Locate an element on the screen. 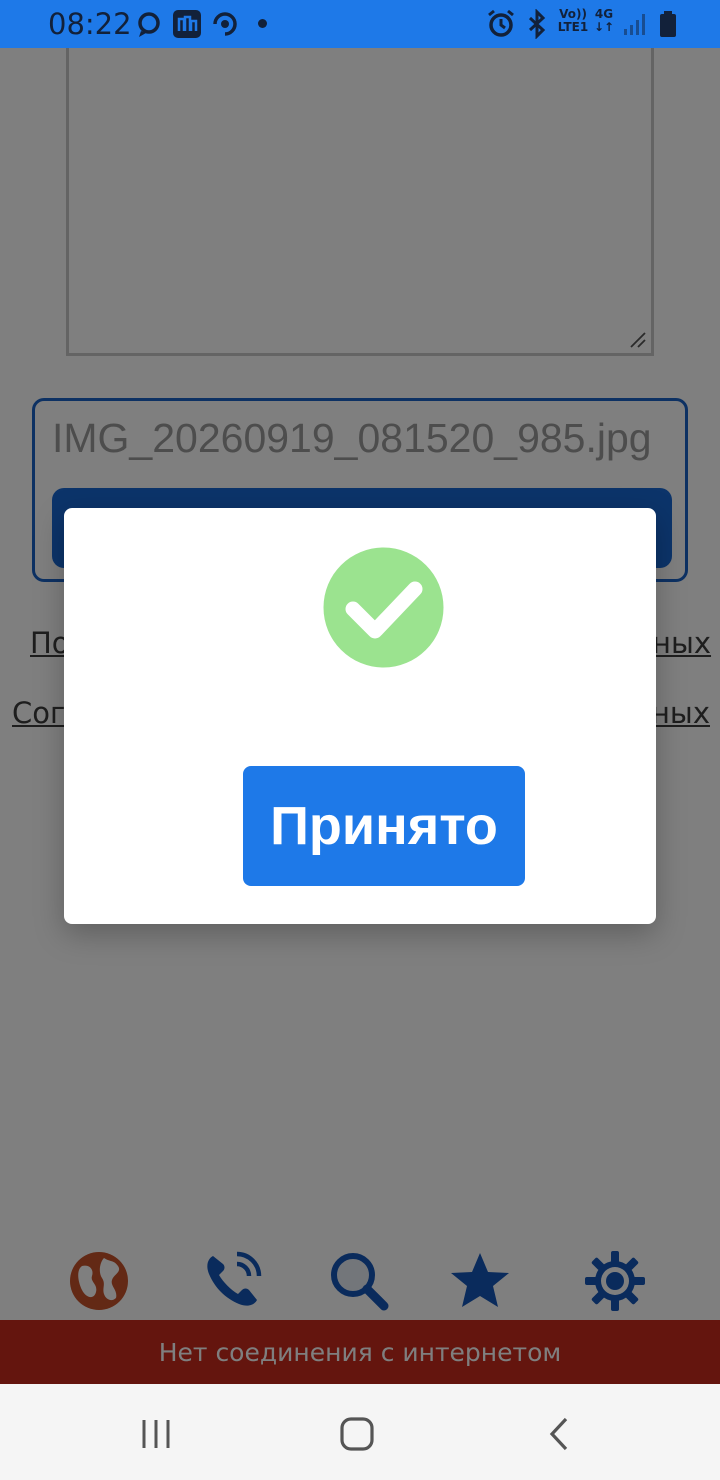 This screenshot has width=720, height=1480. notification-dot-icon is located at coordinates (262, 23).